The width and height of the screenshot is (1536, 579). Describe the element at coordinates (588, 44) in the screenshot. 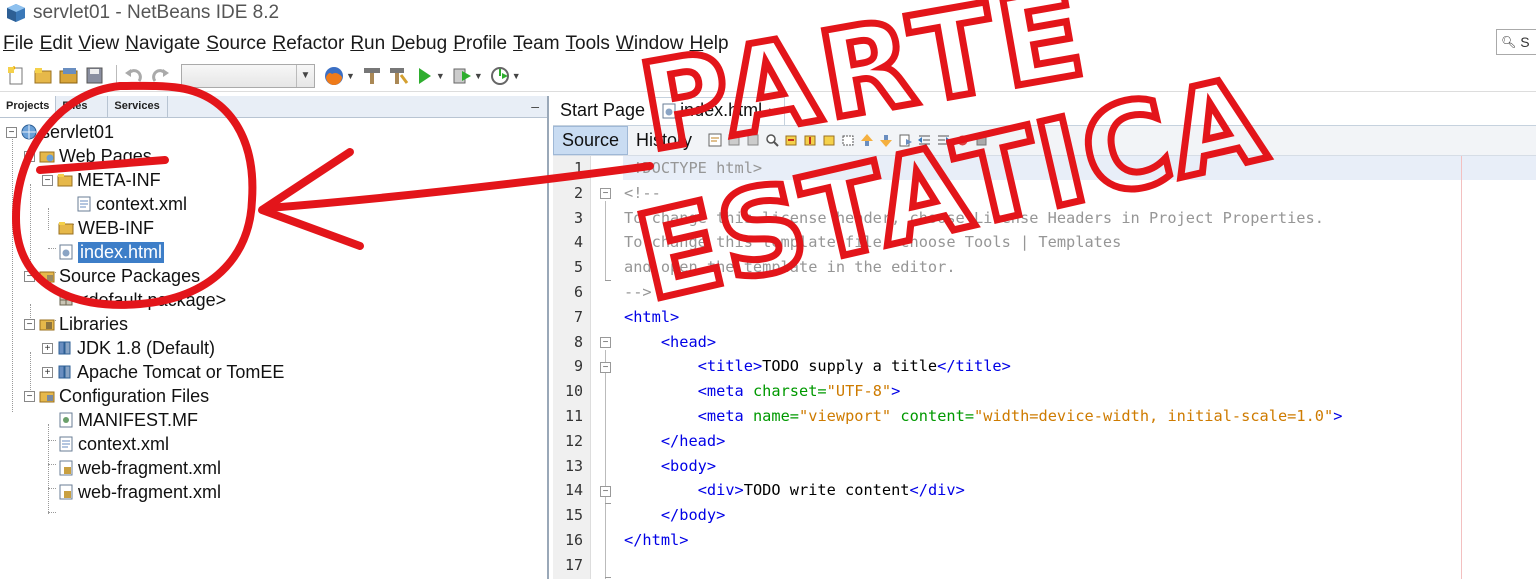

I see `menu-tools: Tools` at that location.